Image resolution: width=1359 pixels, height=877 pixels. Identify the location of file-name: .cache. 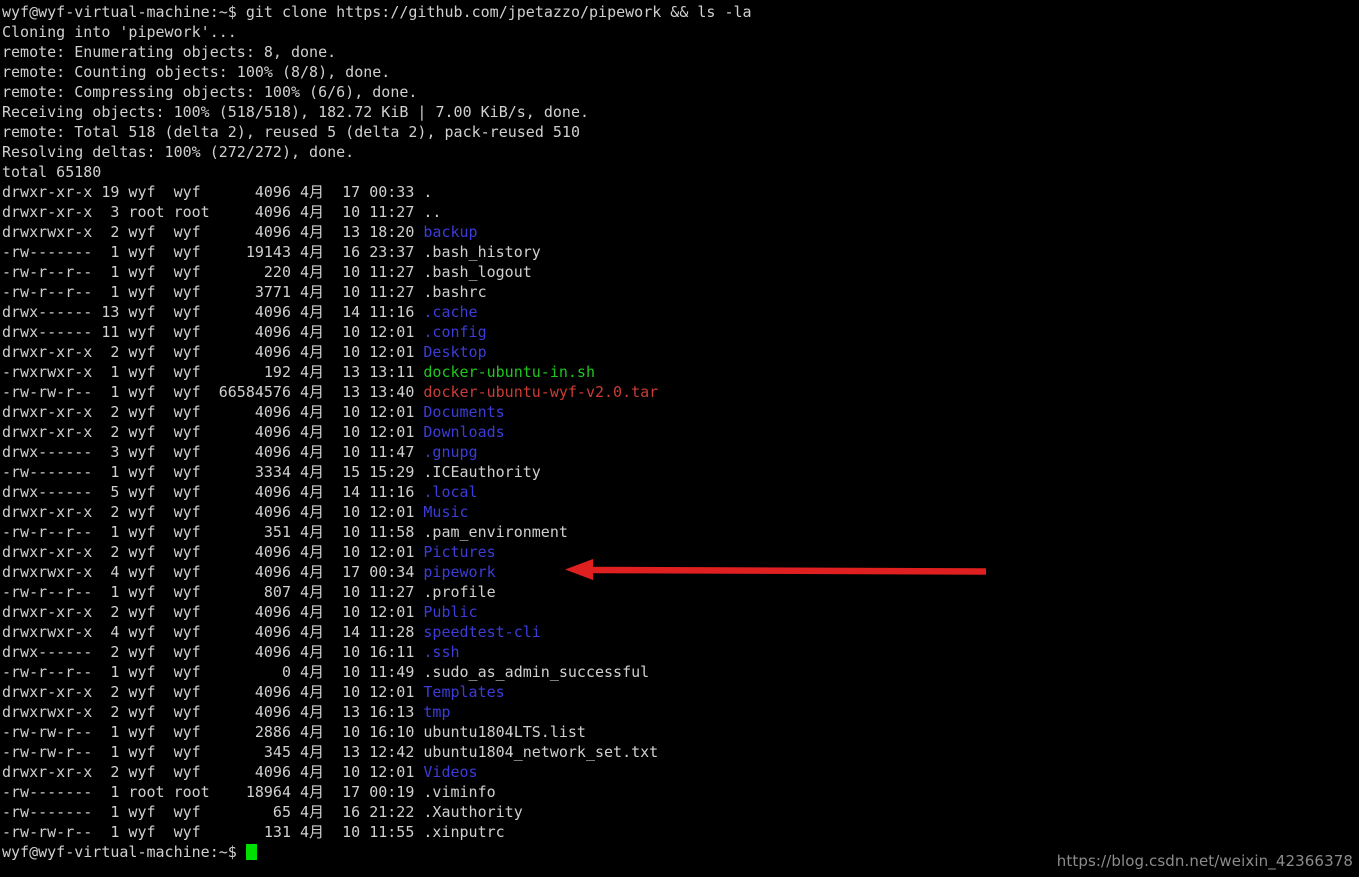
(450, 312).